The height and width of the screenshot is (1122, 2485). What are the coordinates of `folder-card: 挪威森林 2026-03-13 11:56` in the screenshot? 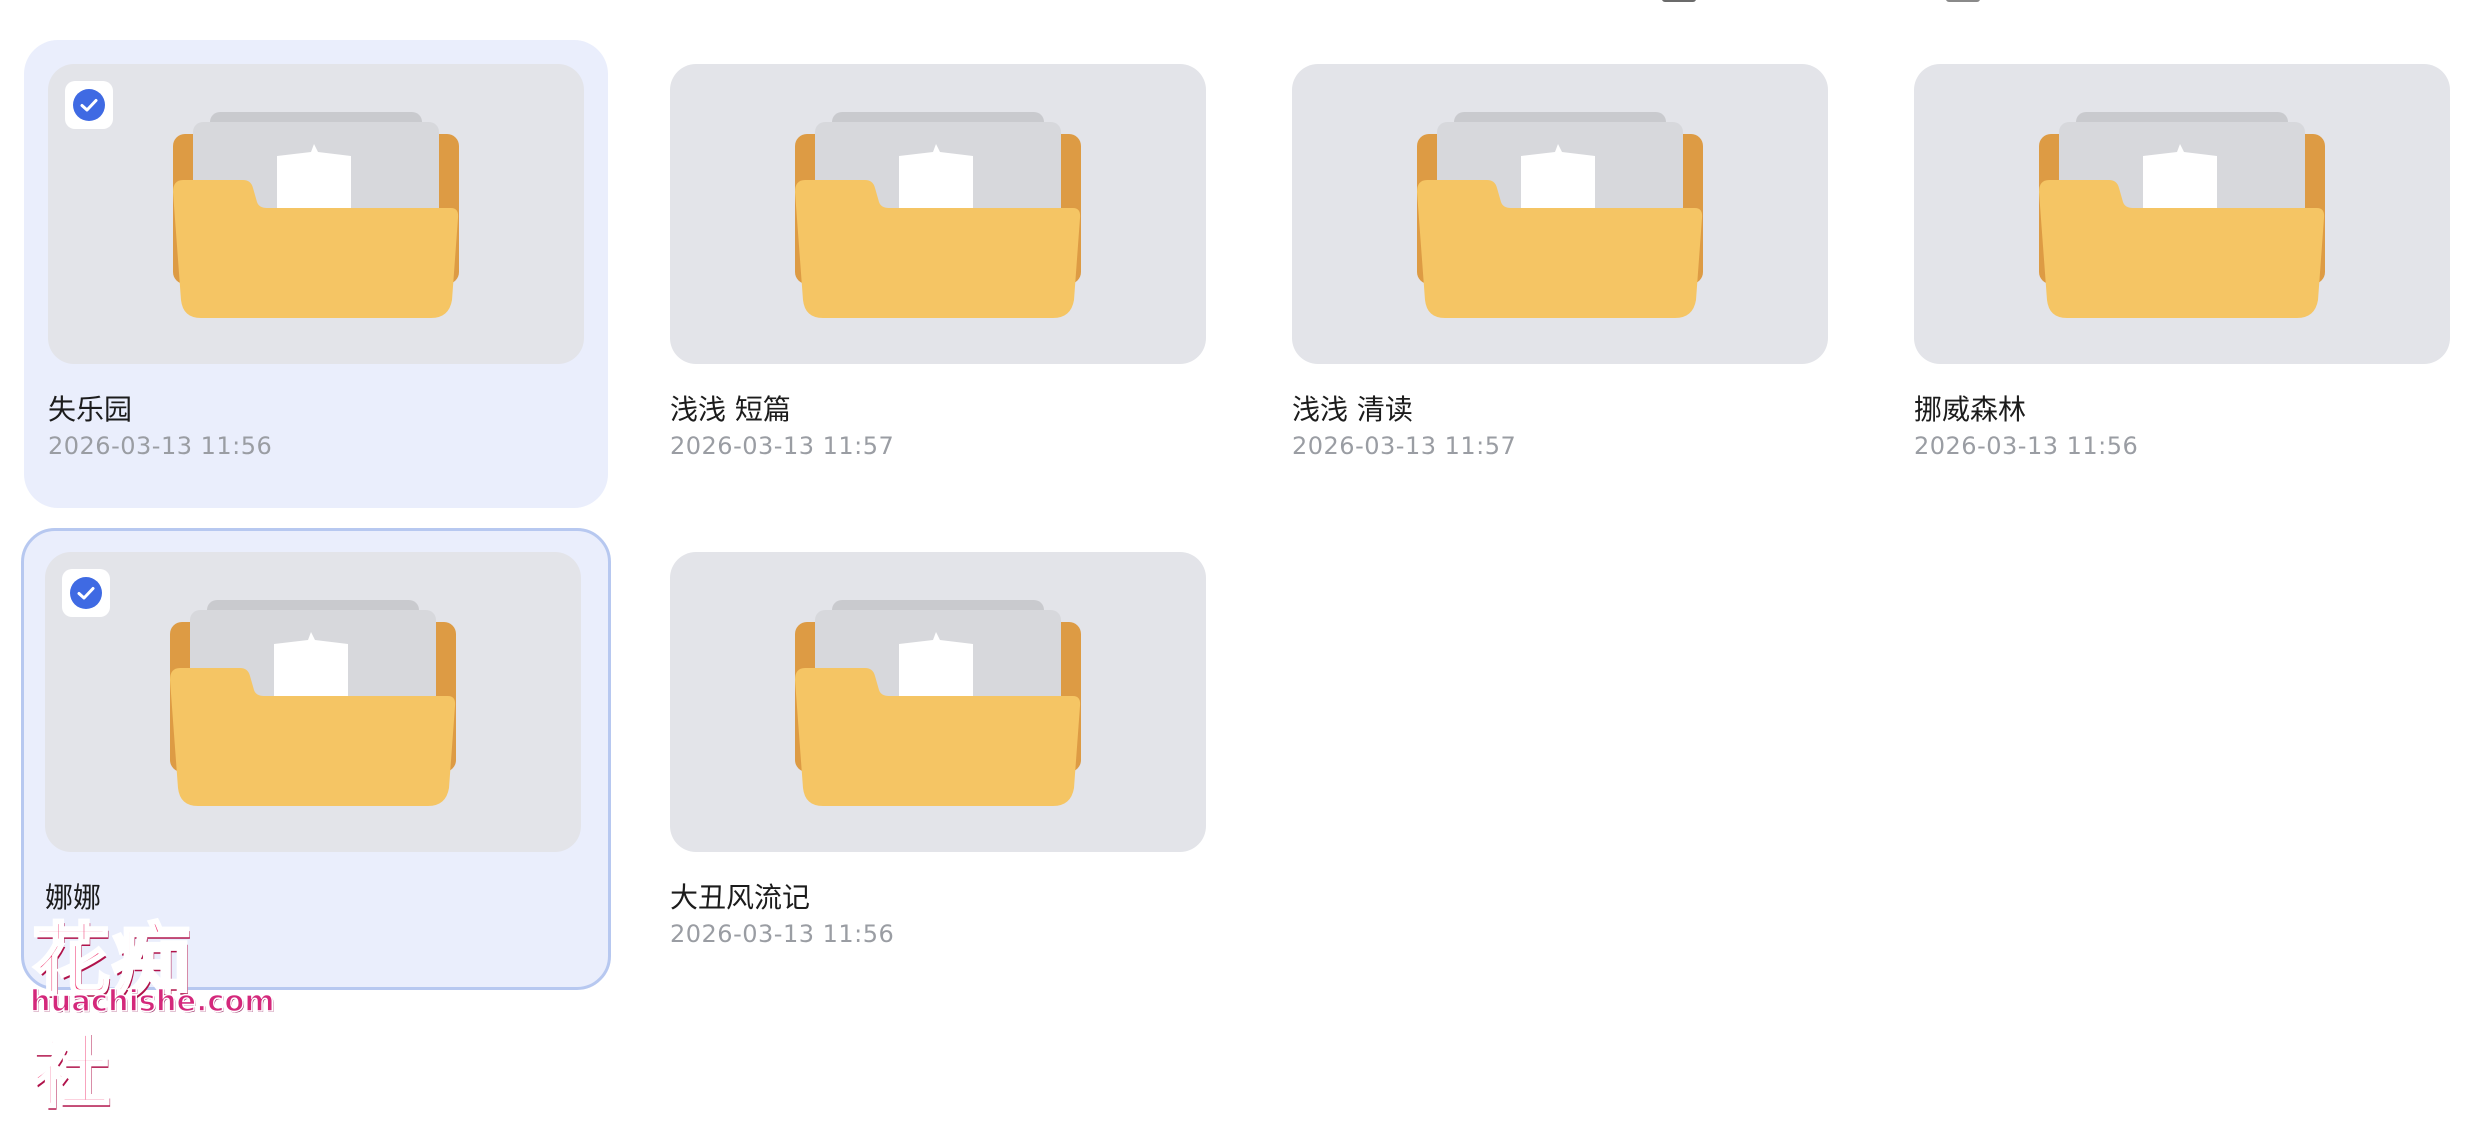 It's located at (2182, 274).